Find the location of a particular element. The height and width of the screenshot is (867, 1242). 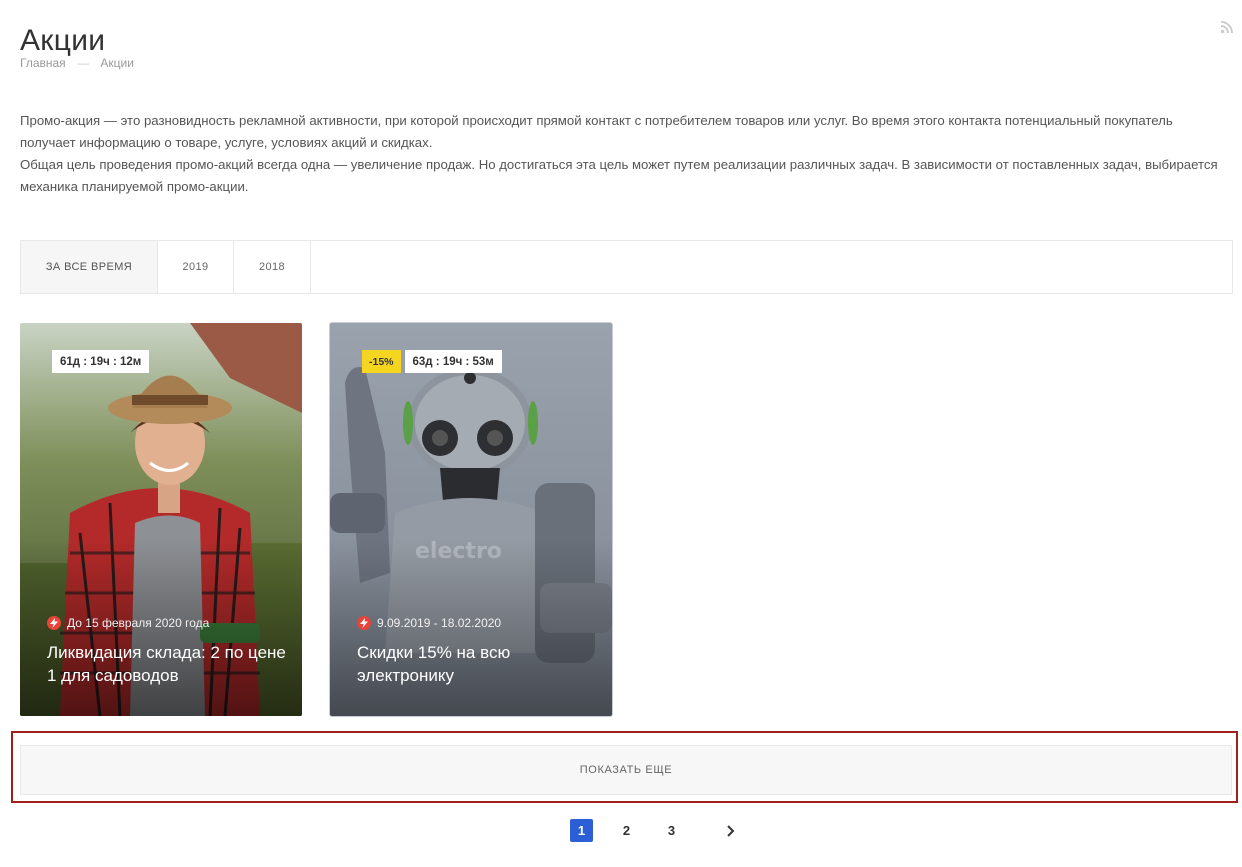

page-3-link: 3 is located at coordinates (671, 830).